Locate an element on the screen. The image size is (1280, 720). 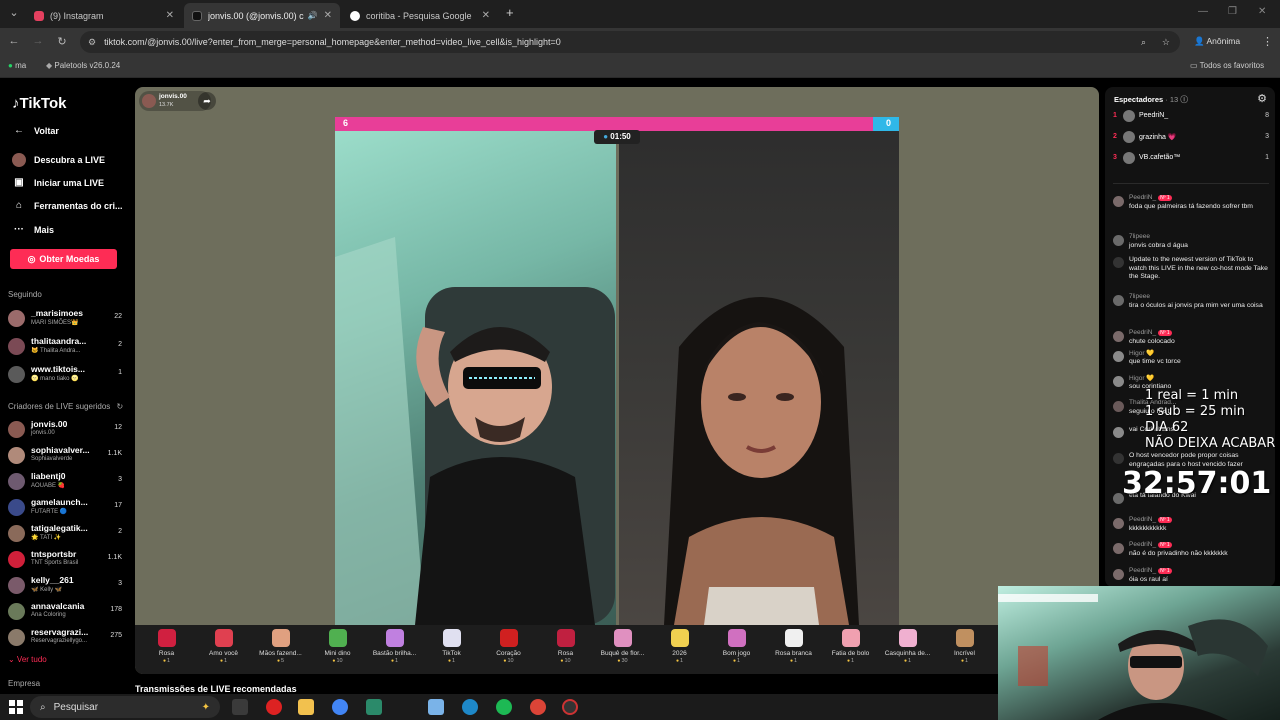
window-close-icon: ✕ is located at coordinates (1262, 11).